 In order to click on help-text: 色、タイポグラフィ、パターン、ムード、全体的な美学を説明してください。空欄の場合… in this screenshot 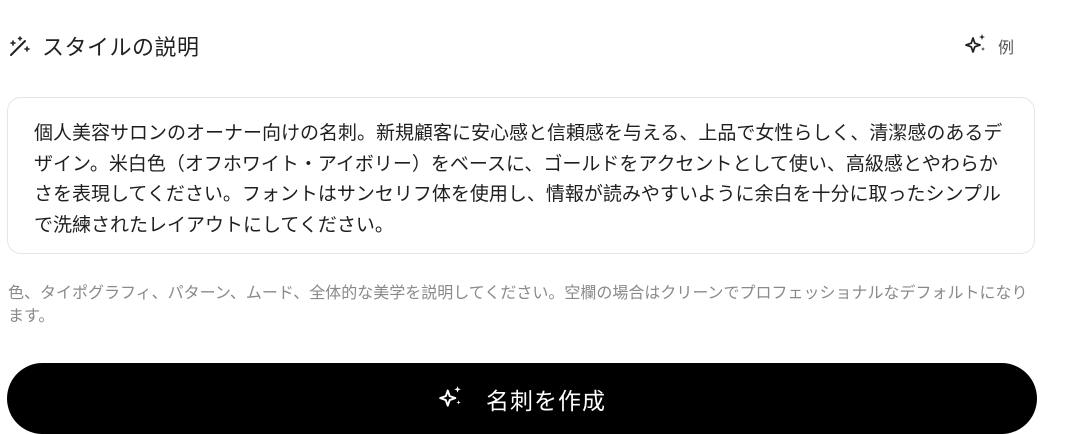, I will do `click(518, 304)`.